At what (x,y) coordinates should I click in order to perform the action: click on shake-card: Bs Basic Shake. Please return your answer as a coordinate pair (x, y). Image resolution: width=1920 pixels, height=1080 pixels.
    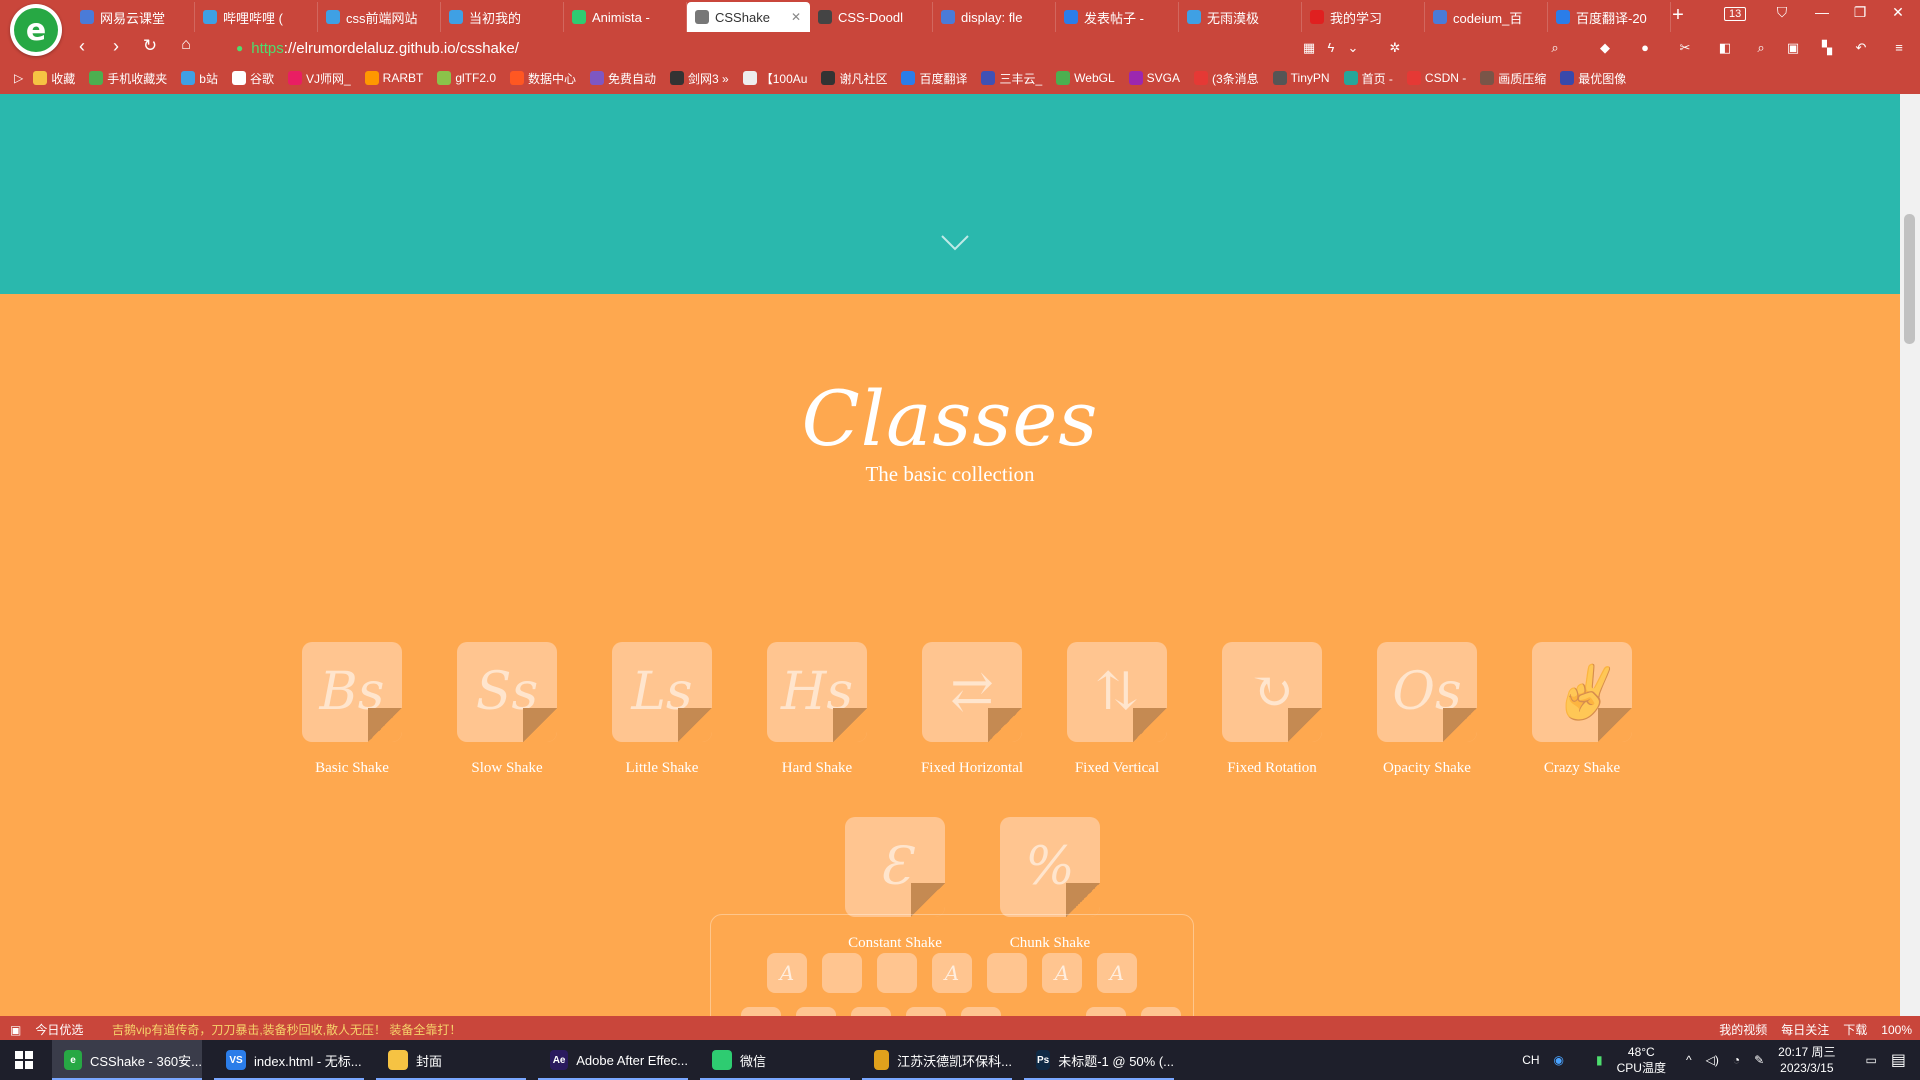
    Looking at the image, I should click on (342, 712).